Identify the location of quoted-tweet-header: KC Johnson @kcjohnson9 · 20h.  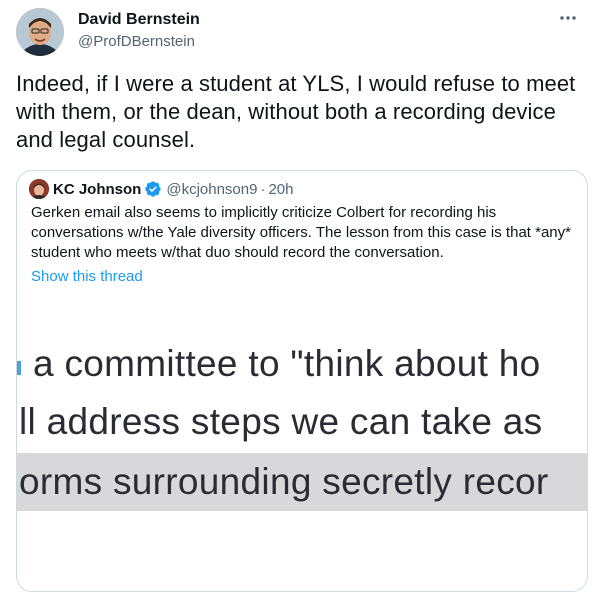
(161, 189).